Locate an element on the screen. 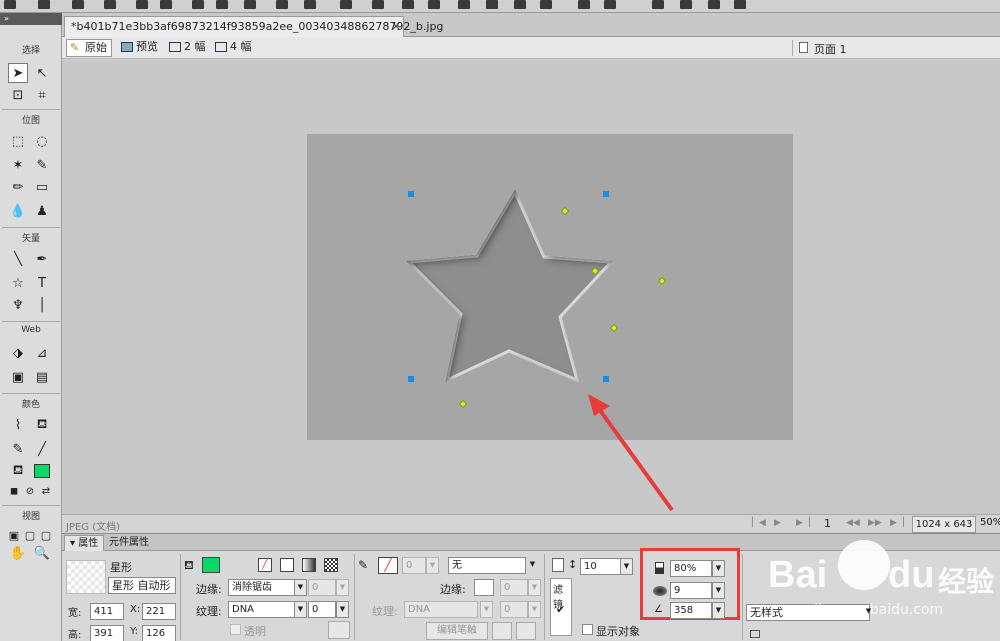  cut-icon is located at coordinates (250, 4).